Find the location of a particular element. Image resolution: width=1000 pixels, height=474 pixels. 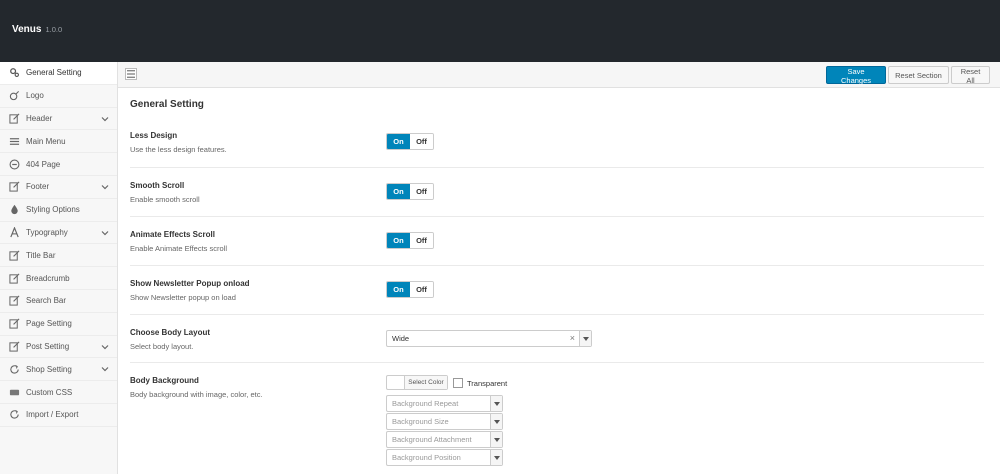

select-placeholder: Background Size is located at coordinates (420, 421).